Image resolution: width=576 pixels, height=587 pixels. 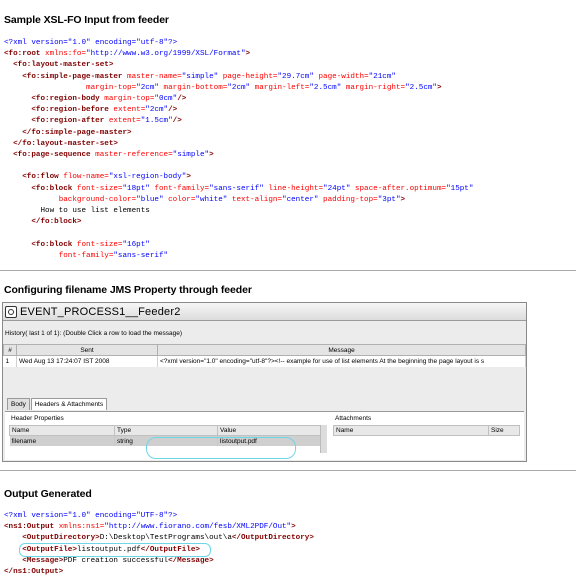 What do you see at coordinates (159, 572) in the screenshot?
I see `code-line: </ns1:Output>` at bounding box center [159, 572].